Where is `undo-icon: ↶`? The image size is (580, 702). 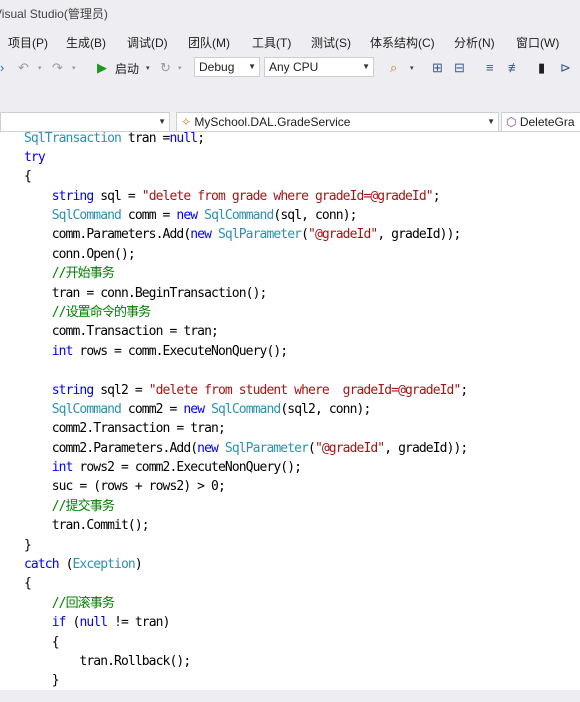
undo-icon: ↶ is located at coordinates (23, 68).